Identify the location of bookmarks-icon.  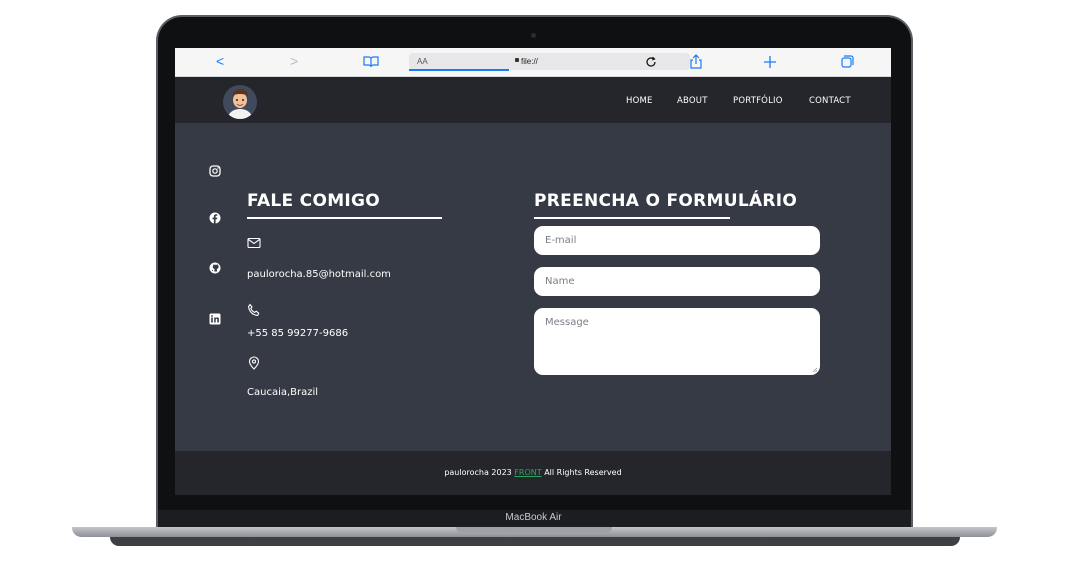
(371, 62).